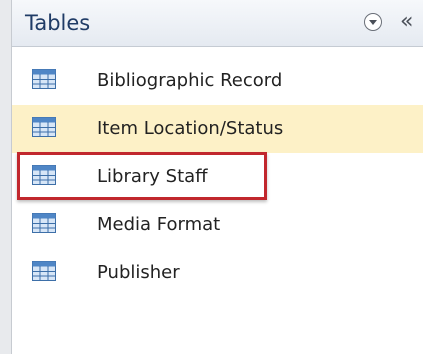 Image resolution: width=423 pixels, height=354 pixels. I want to click on list-item-label: Item Location/Status, so click(190, 128).